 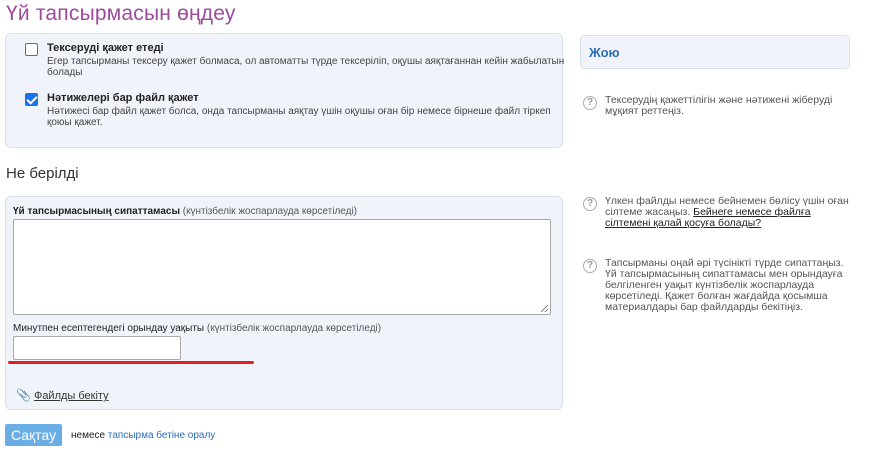 What do you see at coordinates (270, 211) in the screenshot?
I see `description-hint: (күнтізбелік жоспарлауда көрсетіледі)` at bounding box center [270, 211].